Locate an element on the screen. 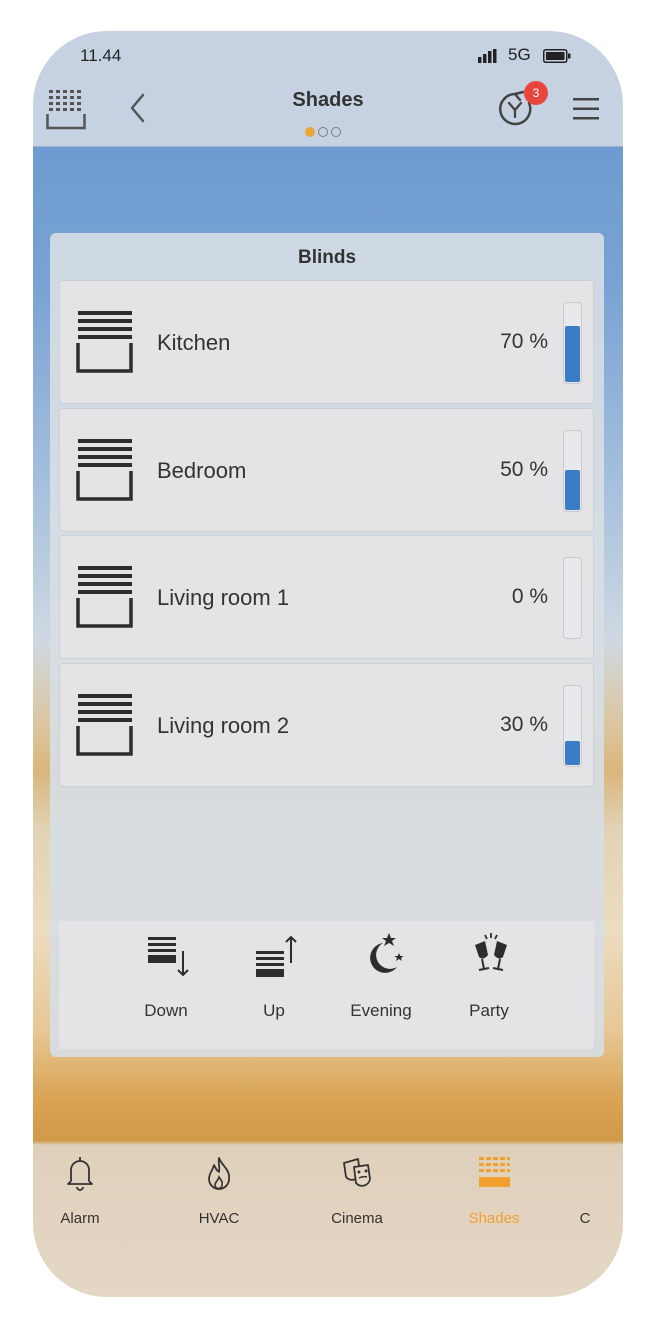 The width and height of the screenshot is (656, 1326). page-indicator is located at coordinates (323, 132).